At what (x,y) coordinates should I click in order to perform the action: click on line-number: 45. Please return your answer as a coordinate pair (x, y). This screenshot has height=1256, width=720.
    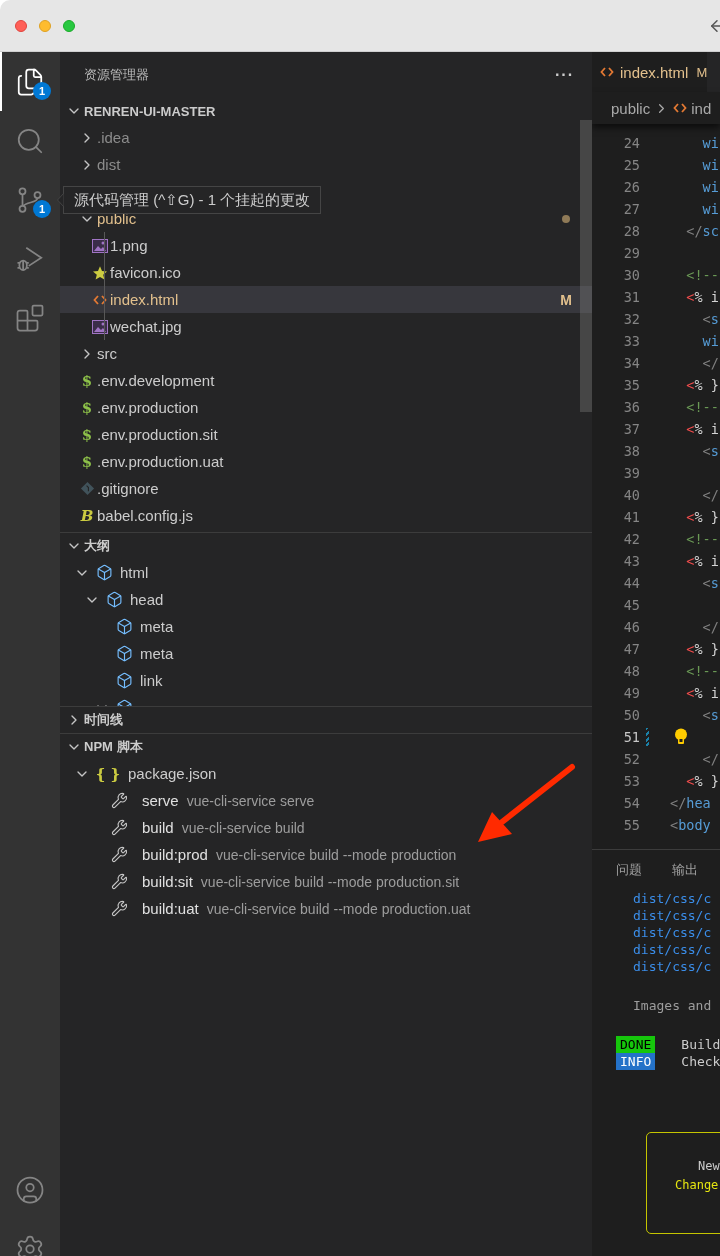
    Looking at the image, I should click on (631, 605).